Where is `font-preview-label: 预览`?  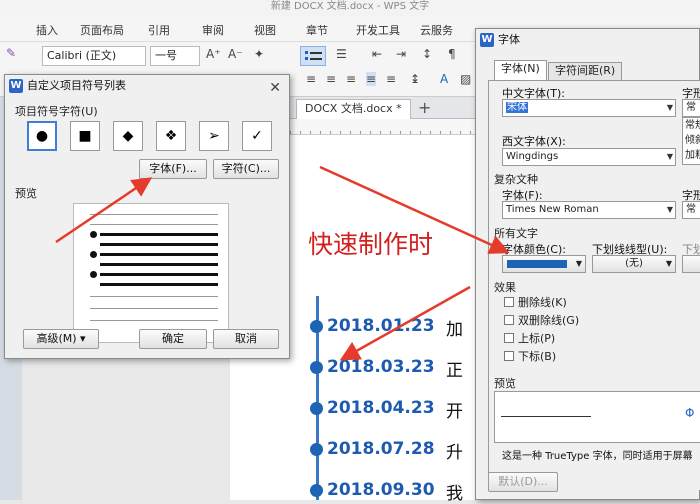 font-preview-label: 预览 is located at coordinates (505, 383).